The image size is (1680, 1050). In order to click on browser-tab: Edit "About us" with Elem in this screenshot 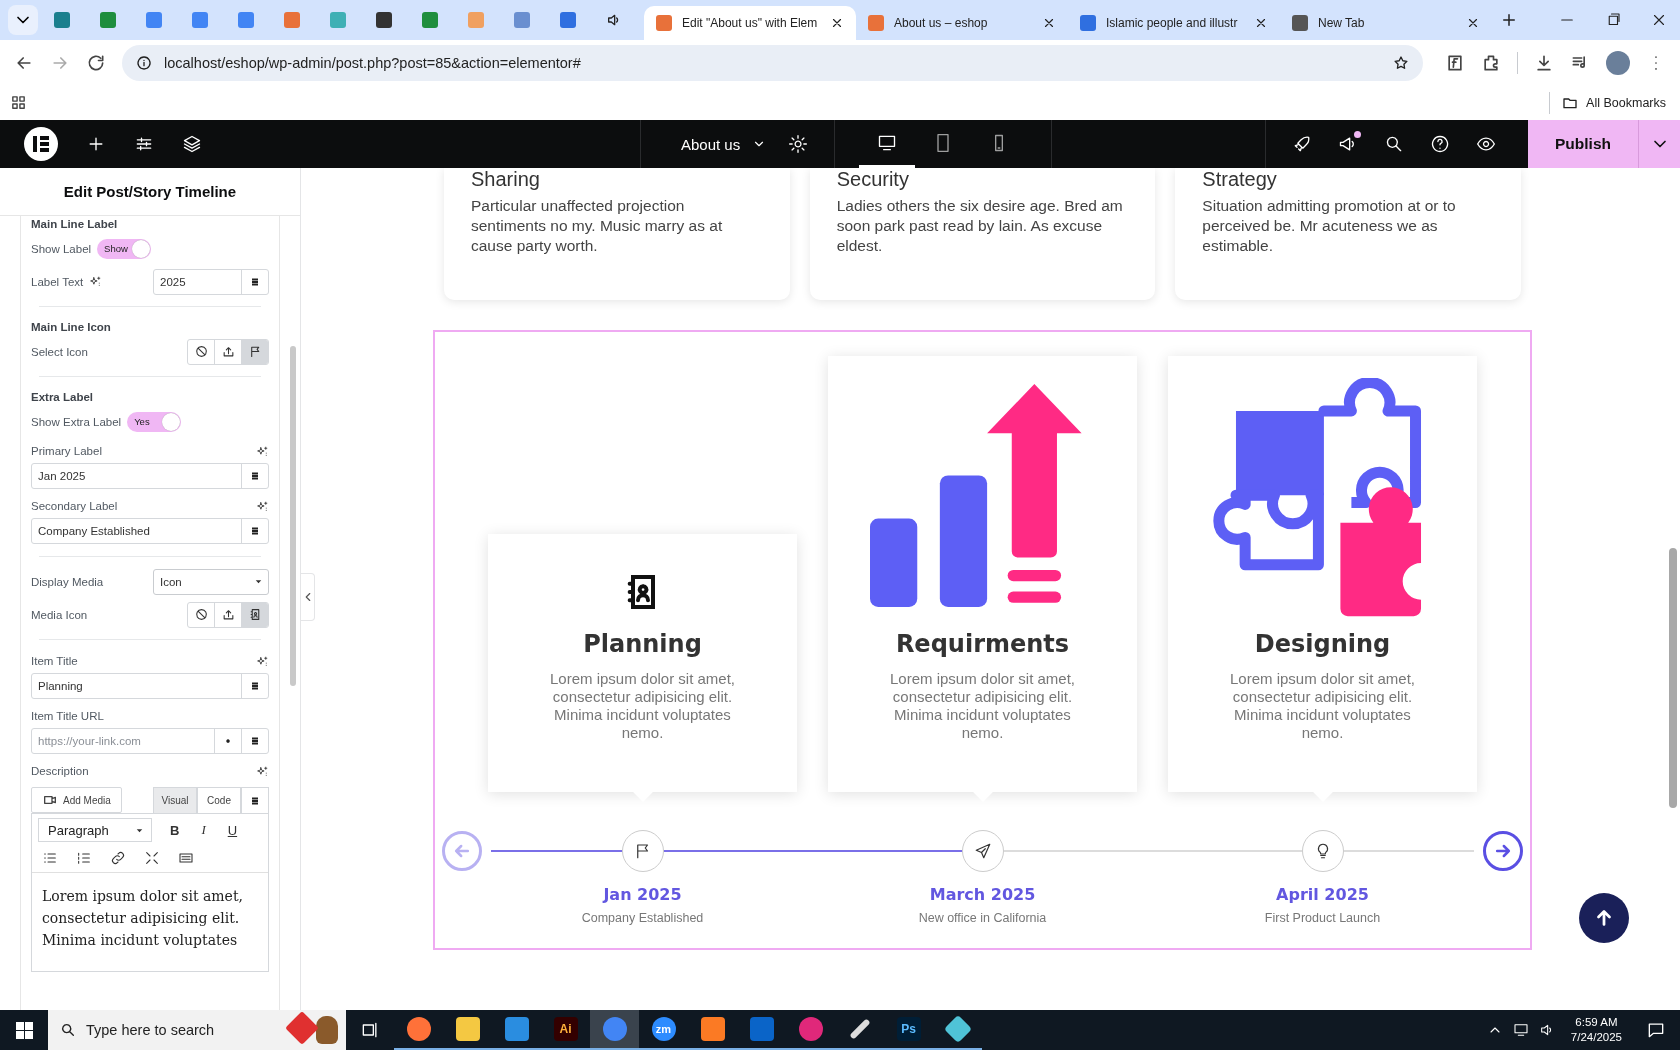, I will do `click(750, 23)`.